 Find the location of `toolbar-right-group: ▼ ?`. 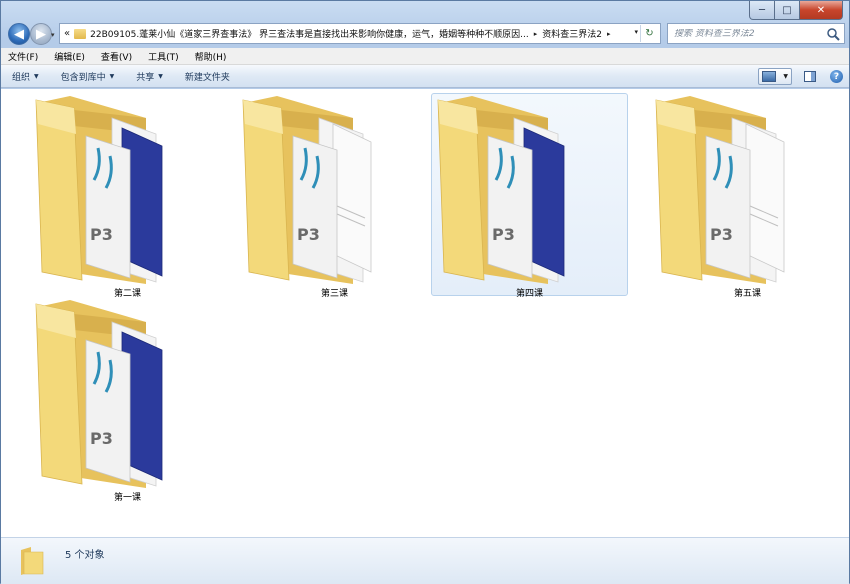

toolbar-right-group: ▼ ? is located at coordinates (800, 76).